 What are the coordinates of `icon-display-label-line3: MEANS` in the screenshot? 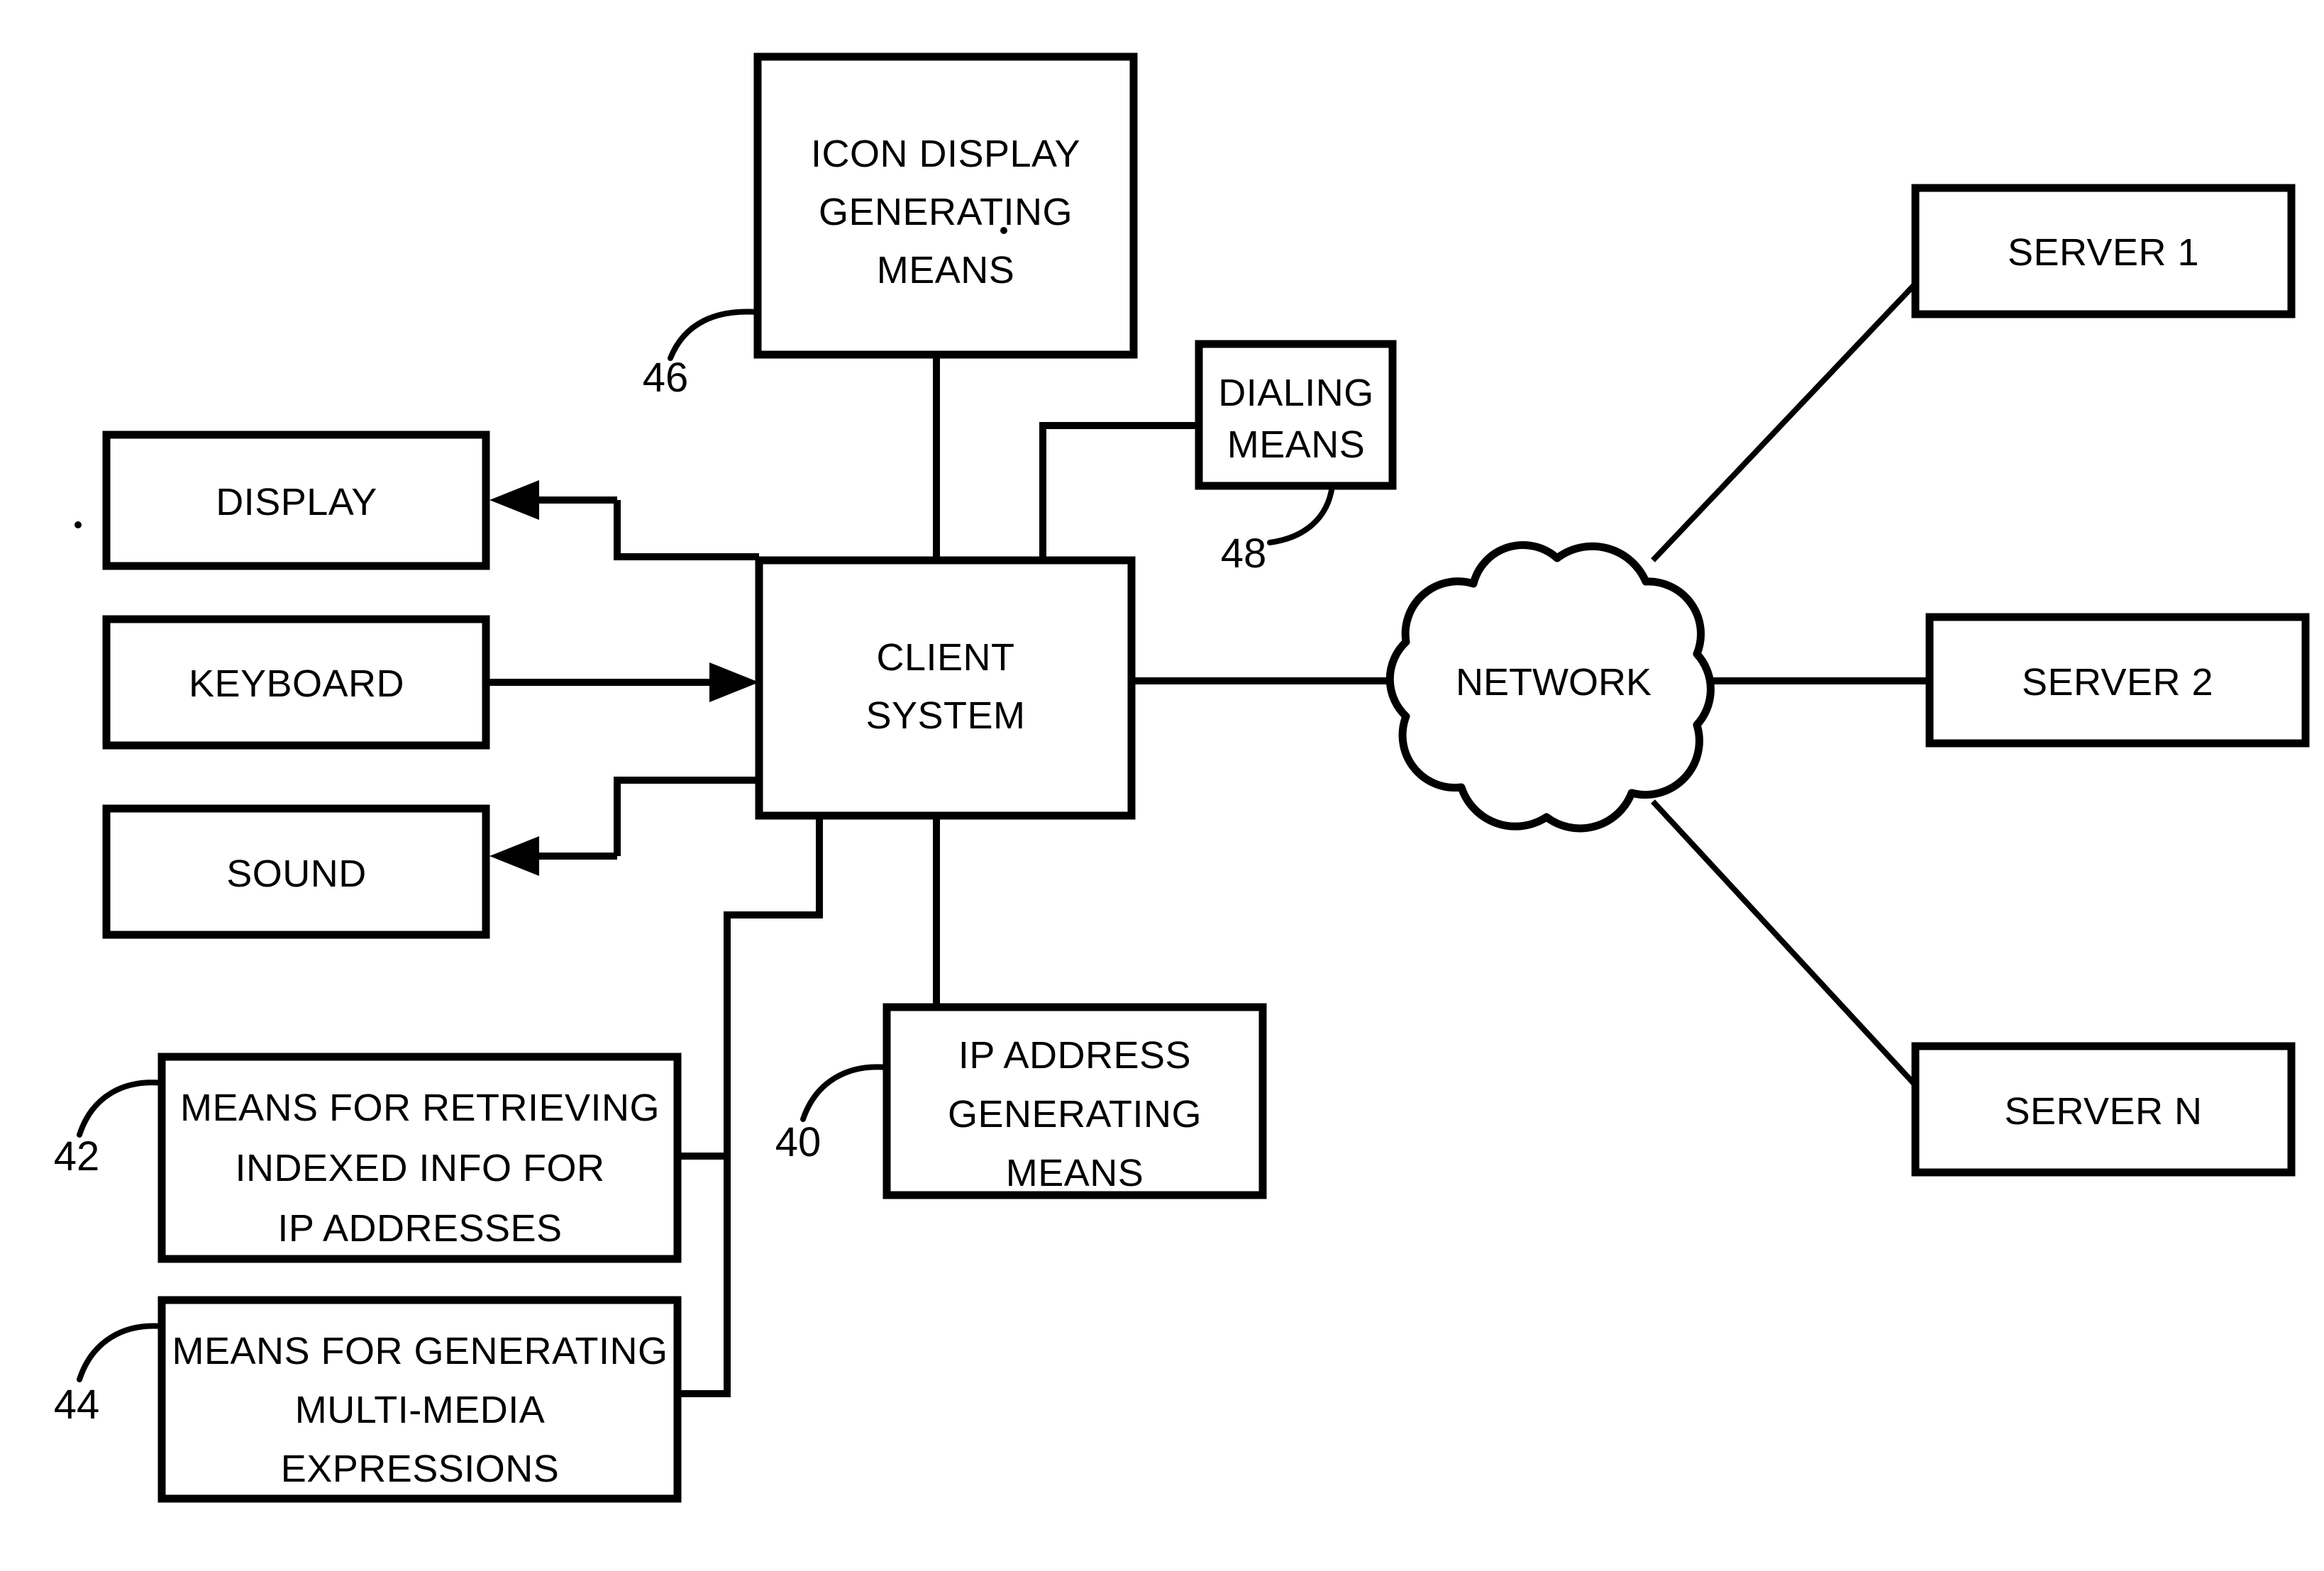 It's located at (946, 270).